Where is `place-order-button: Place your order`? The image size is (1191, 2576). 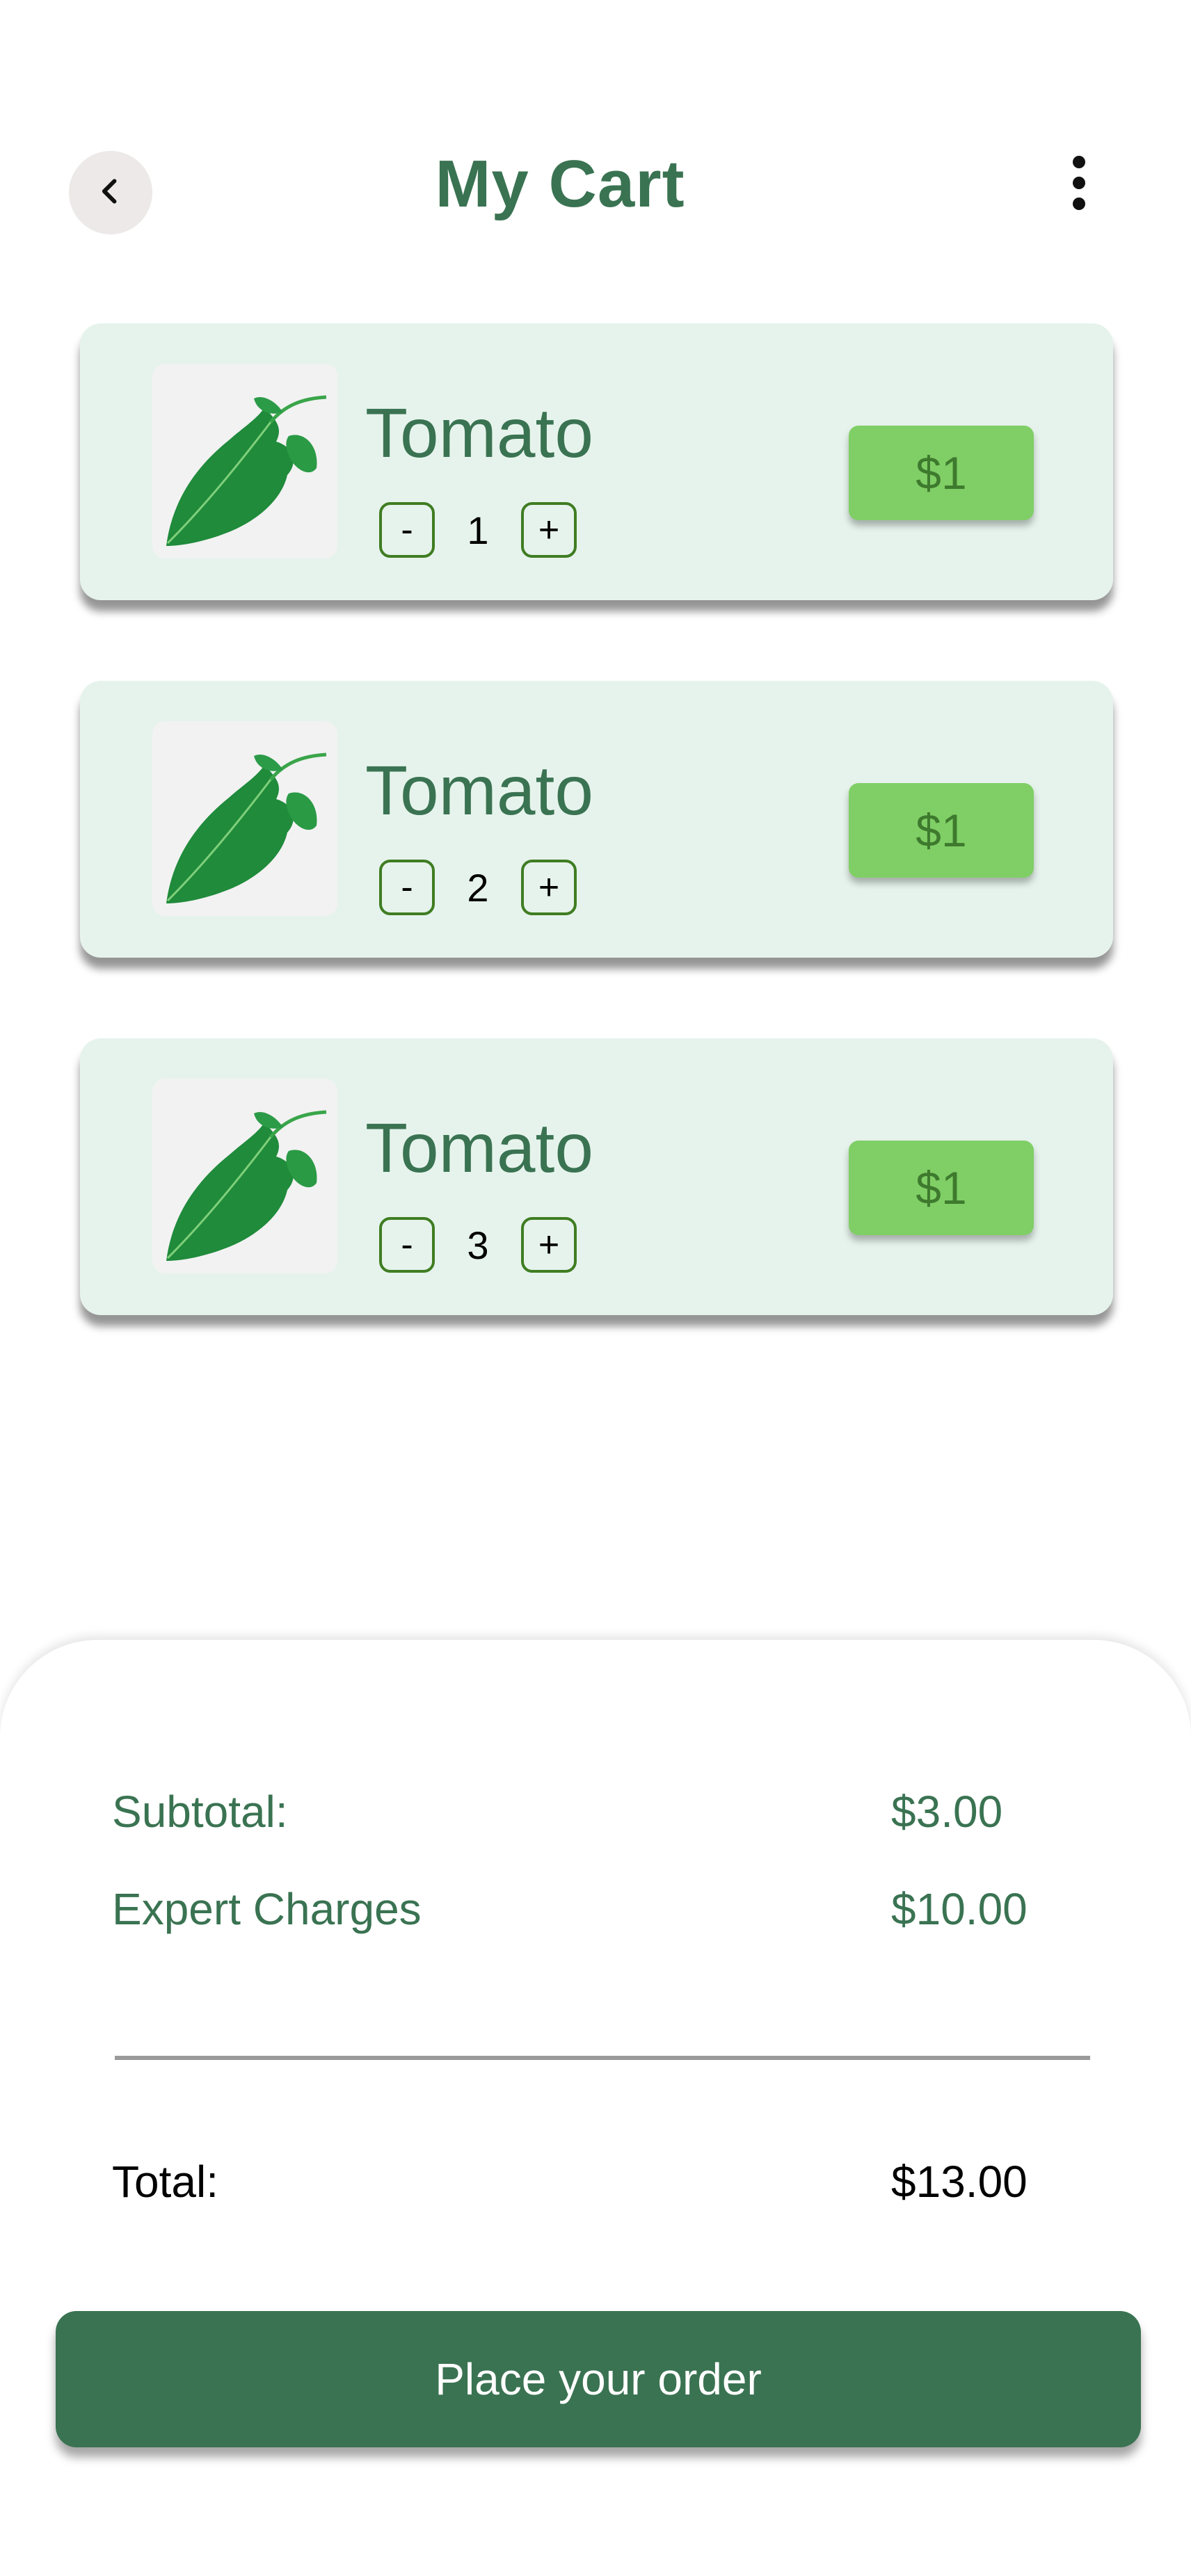 place-order-button: Place your order is located at coordinates (598, 2379).